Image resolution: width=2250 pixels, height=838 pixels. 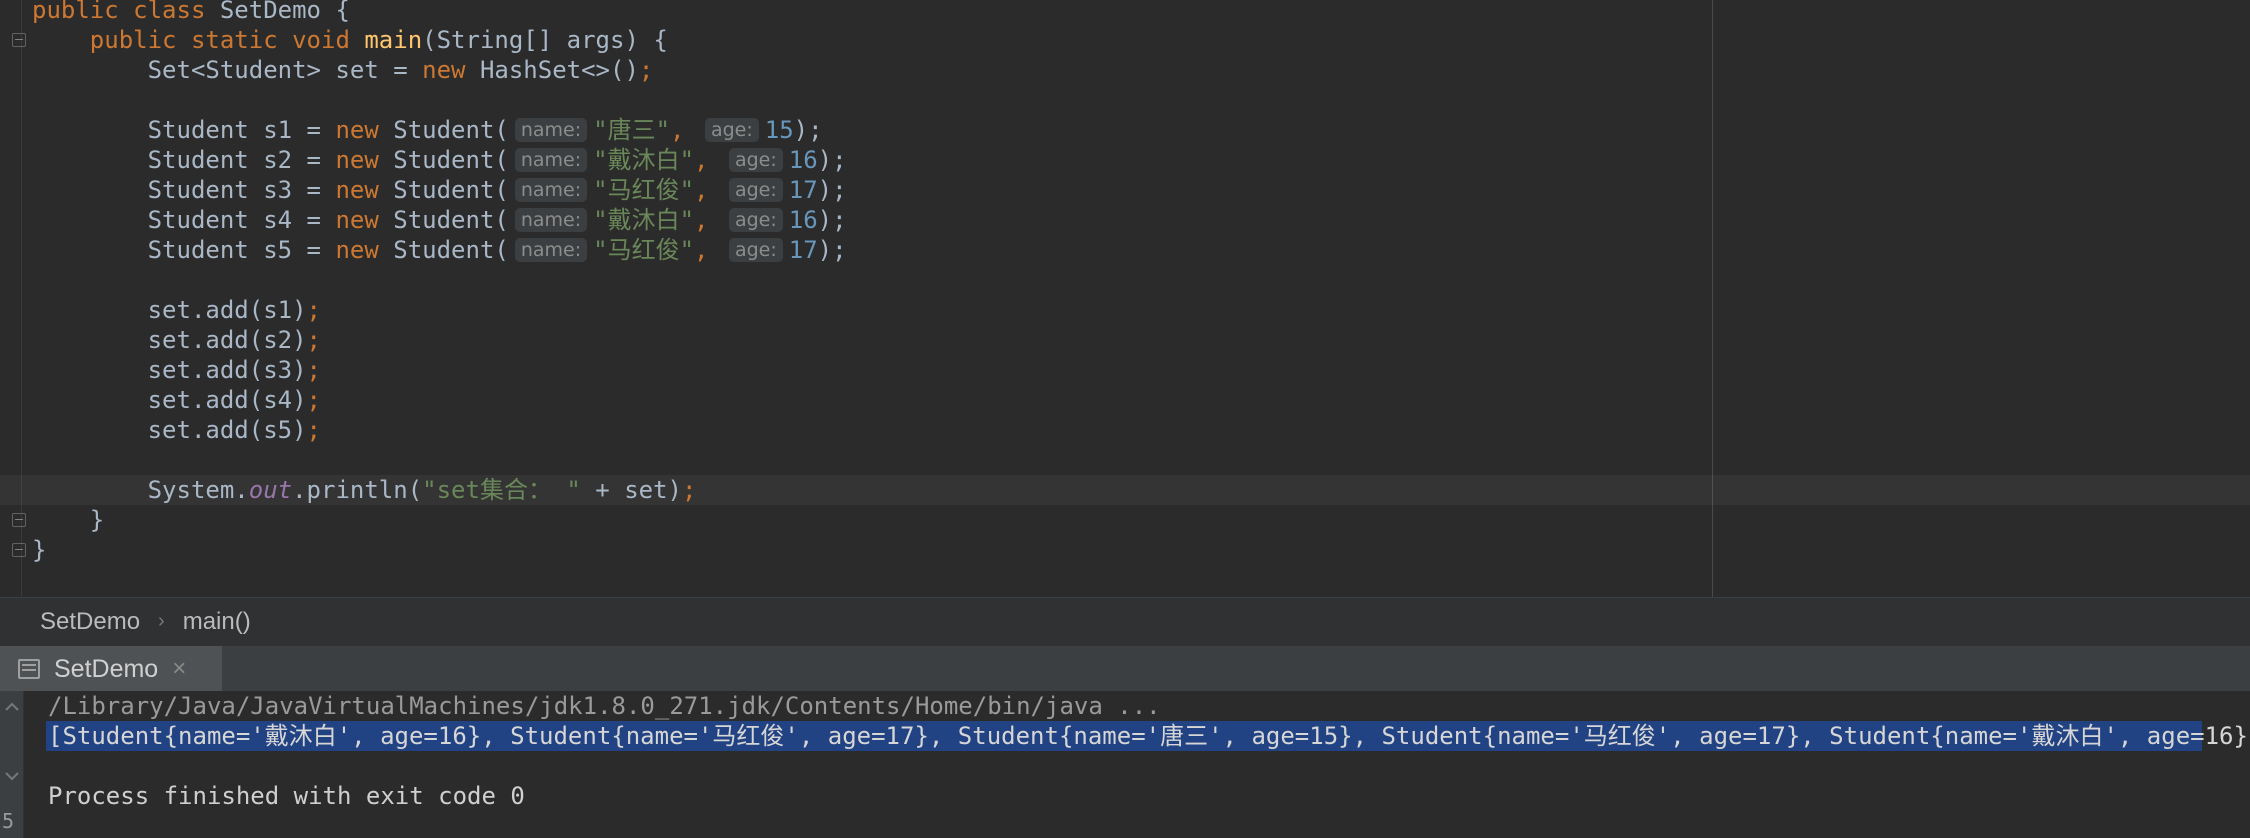 What do you see at coordinates (285, 70) in the screenshot?
I see `declaration: Set<Student> set =` at bounding box center [285, 70].